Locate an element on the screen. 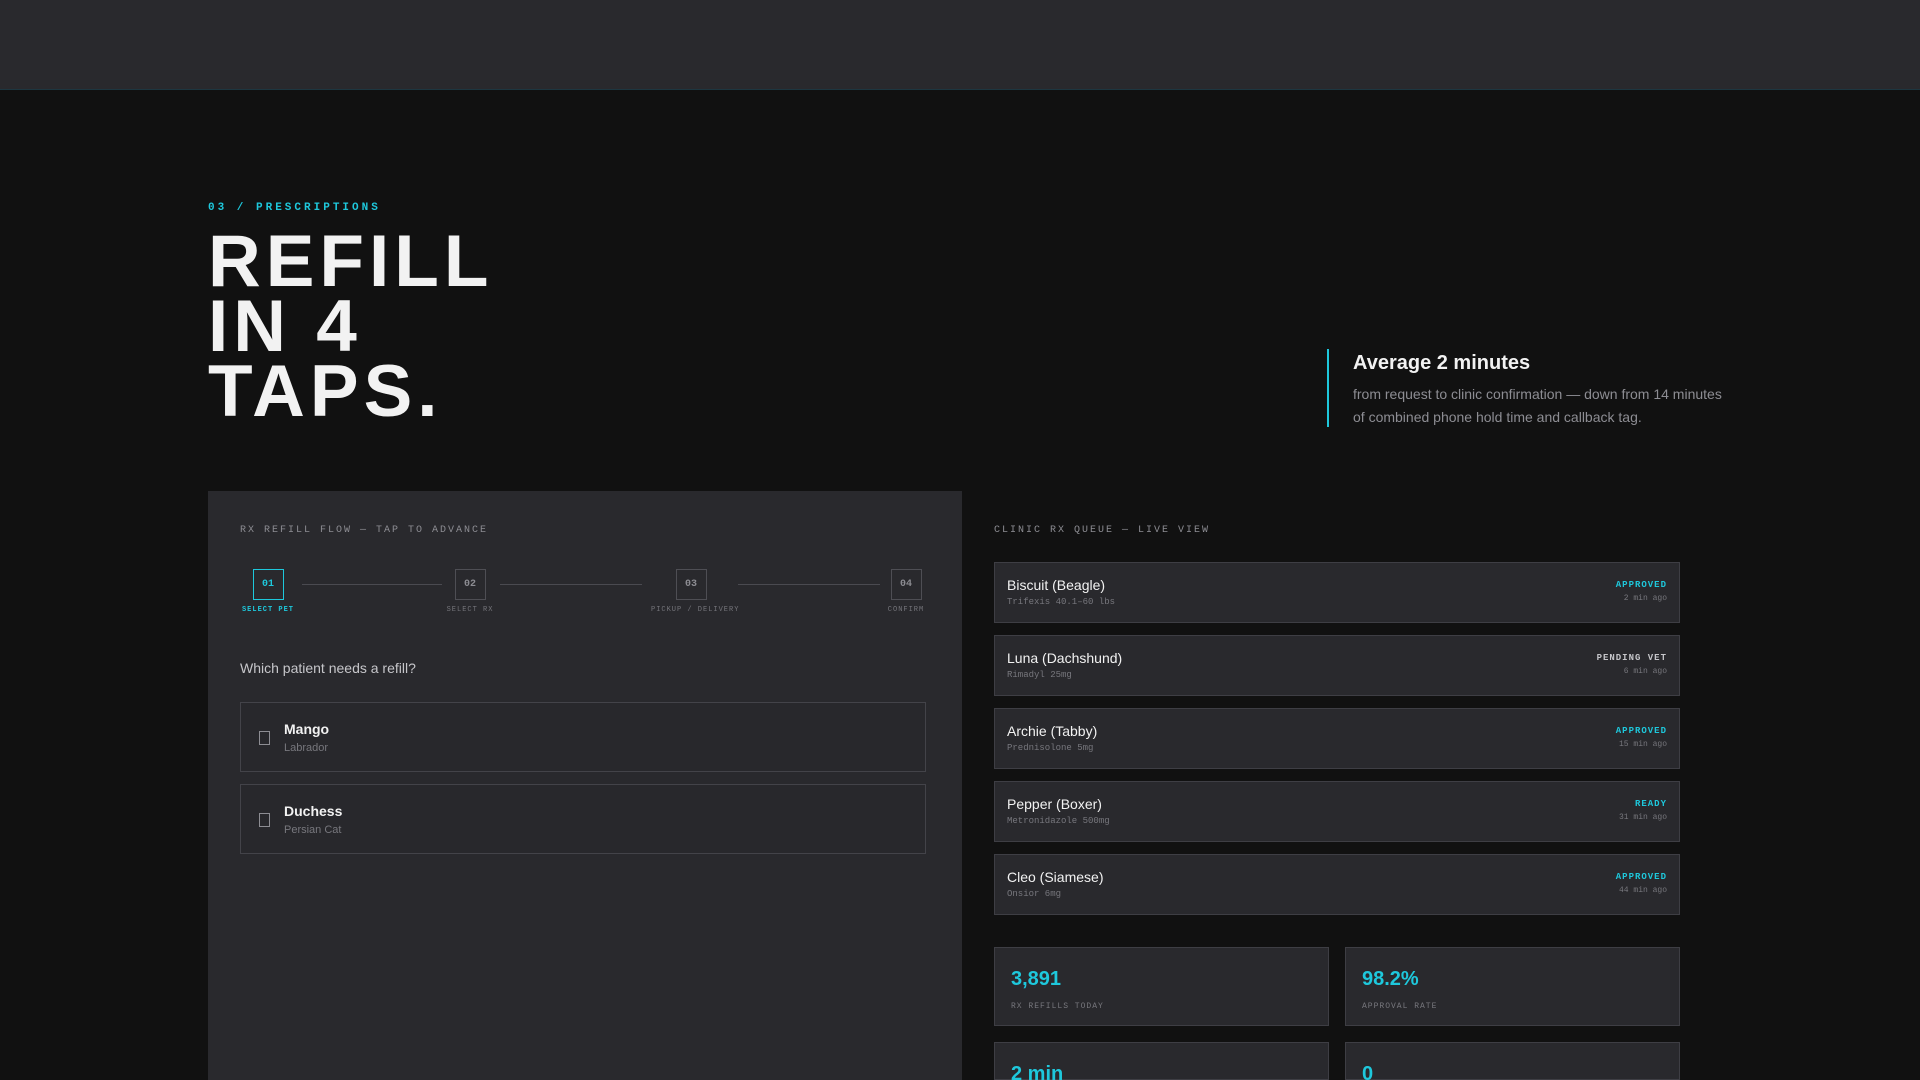 This screenshot has width=1920, height=1080. queue-patient-name: Pepper (Boxer) is located at coordinates (1054, 804).